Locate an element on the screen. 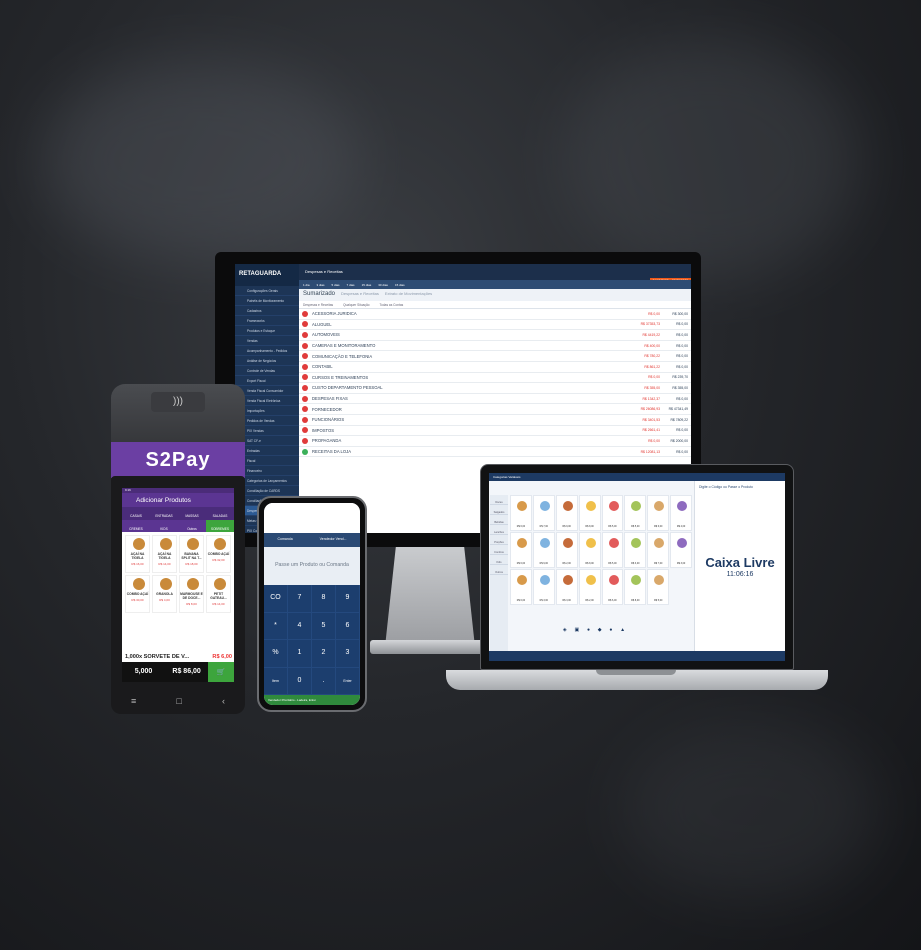  pos-category: MASSAS is located at coordinates (192, 513).